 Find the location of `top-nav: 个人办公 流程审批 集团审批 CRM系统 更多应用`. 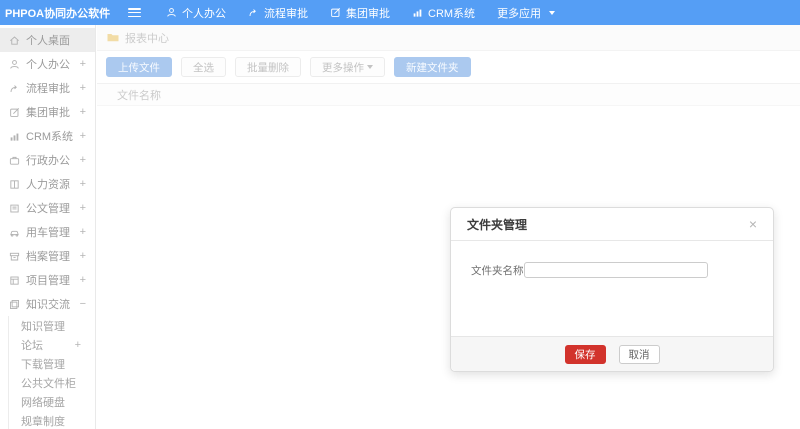

top-nav: 个人办公 流程审批 集团审批 CRM系统 更多应用 is located at coordinates (360, 12).